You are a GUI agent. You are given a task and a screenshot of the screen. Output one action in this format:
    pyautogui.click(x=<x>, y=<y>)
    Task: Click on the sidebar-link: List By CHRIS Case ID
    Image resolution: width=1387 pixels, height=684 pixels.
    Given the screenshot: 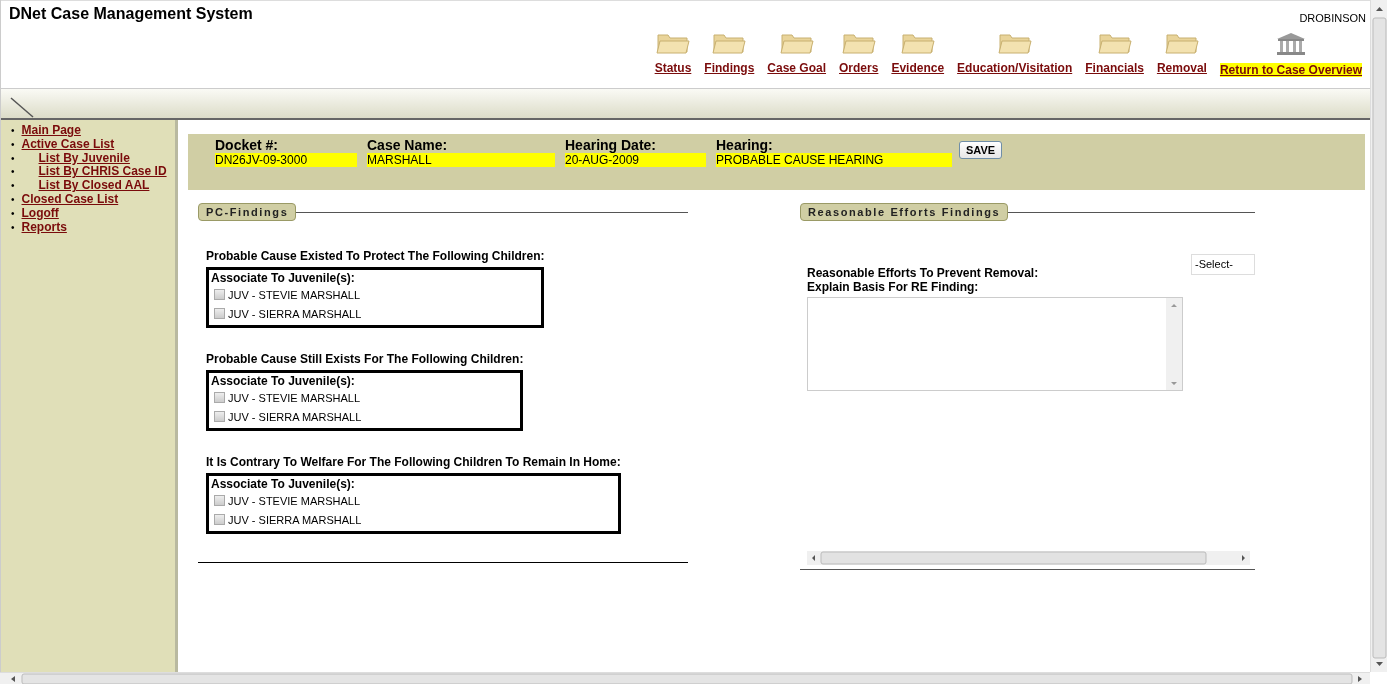 What is the action you would take?
    pyautogui.click(x=94, y=172)
    